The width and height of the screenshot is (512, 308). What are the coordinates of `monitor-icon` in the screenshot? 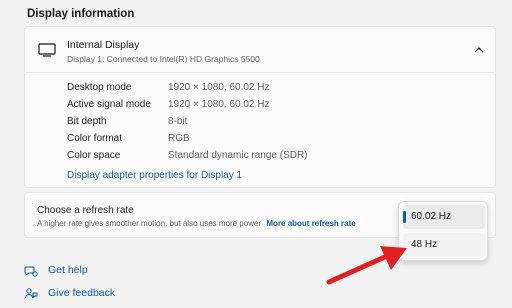 It's located at (47, 50).